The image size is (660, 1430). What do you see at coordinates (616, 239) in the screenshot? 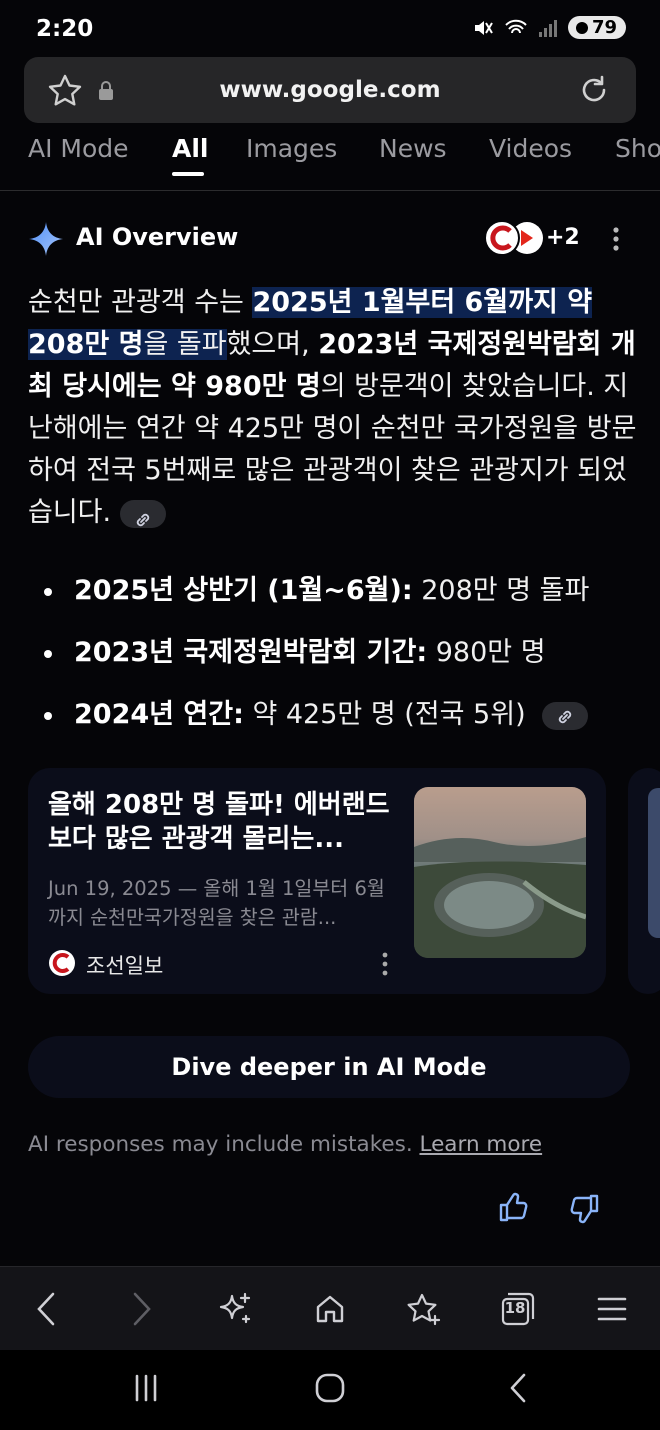
I see `more-options-icon` at bounding box center [616, 239].